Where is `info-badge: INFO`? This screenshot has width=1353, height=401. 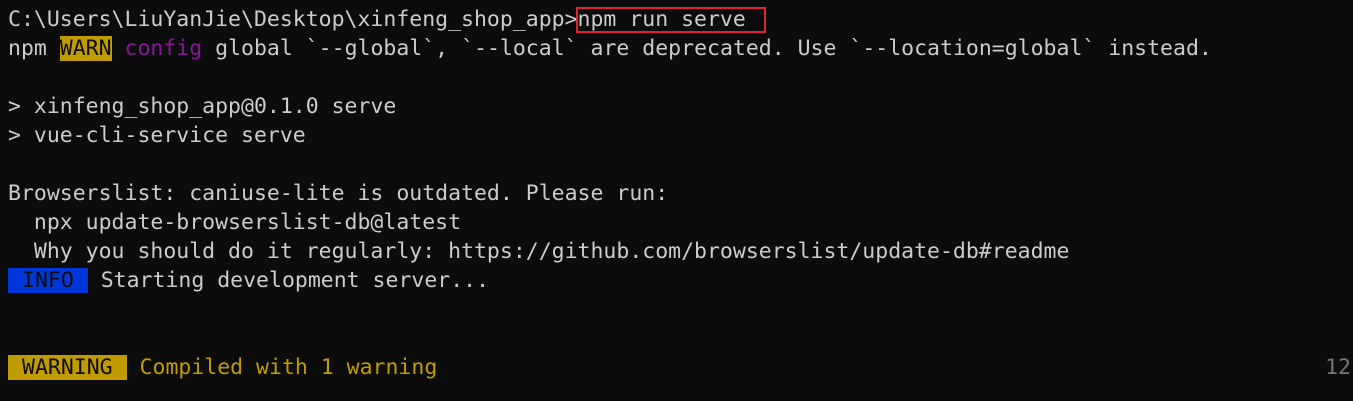
info-badge: INFO is located at coordinates (48, 280).